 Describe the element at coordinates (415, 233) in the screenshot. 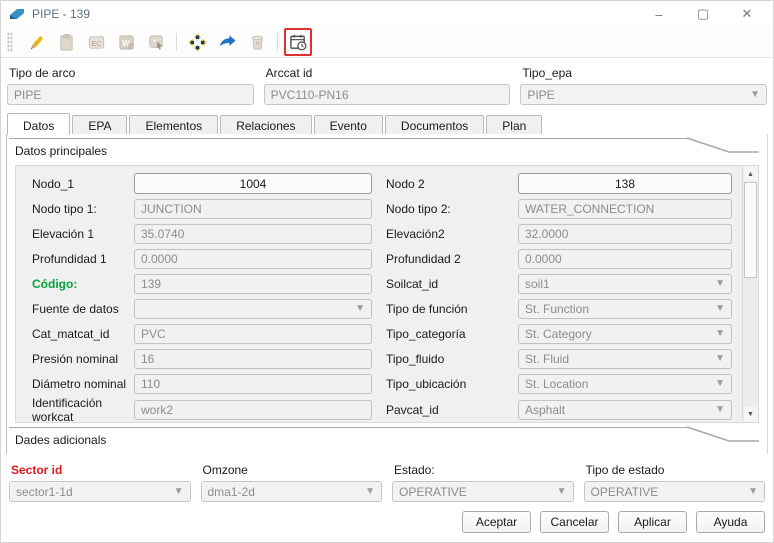

I see `elevacion2-label: Elevación2` at that location.